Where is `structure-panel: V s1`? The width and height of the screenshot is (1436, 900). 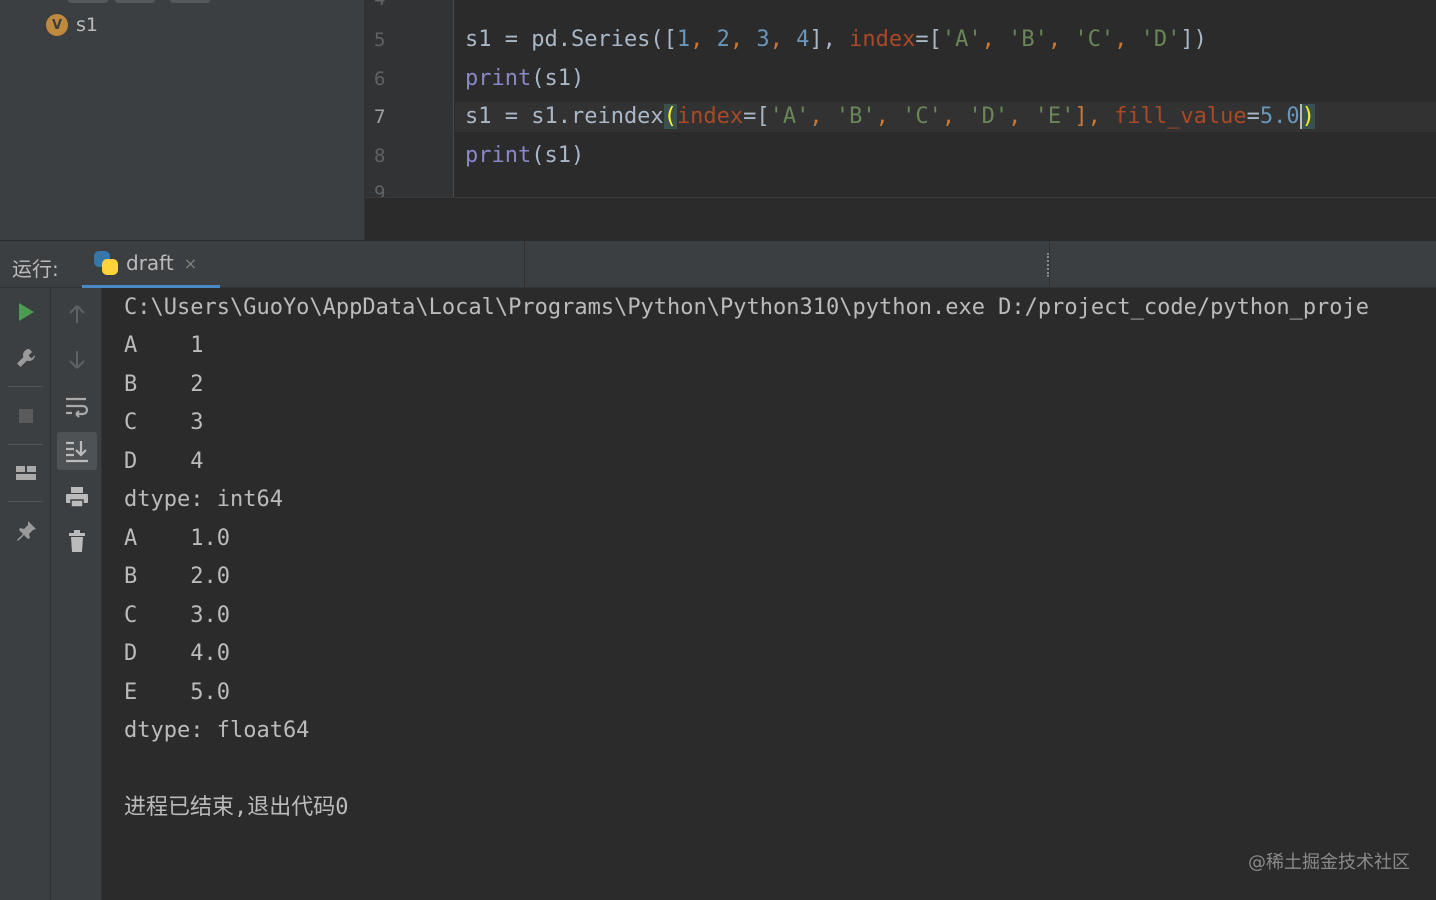 structure-panel: V s1 is located at coordinates (182, 120).